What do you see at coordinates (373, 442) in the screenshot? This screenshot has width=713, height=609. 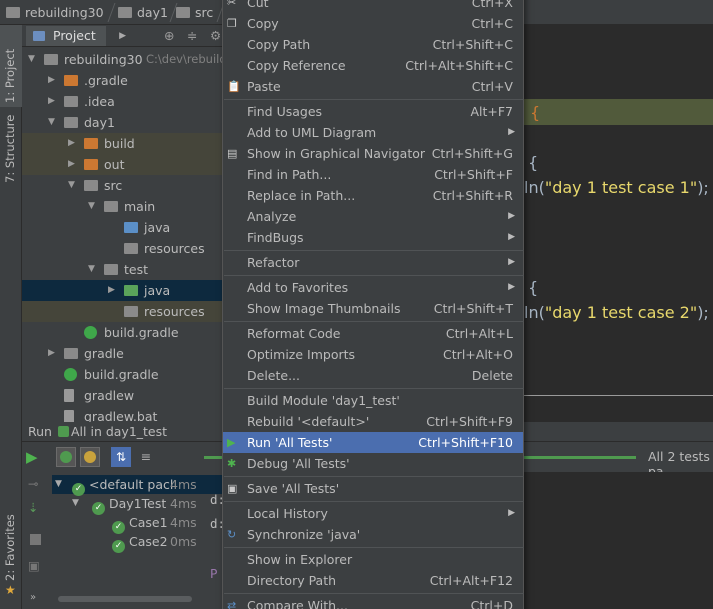 I see `menu-item-run-all-tests: ▶ Run 'All Tests' Ctrl+Shift+F10` at bounding box center [373, 442].